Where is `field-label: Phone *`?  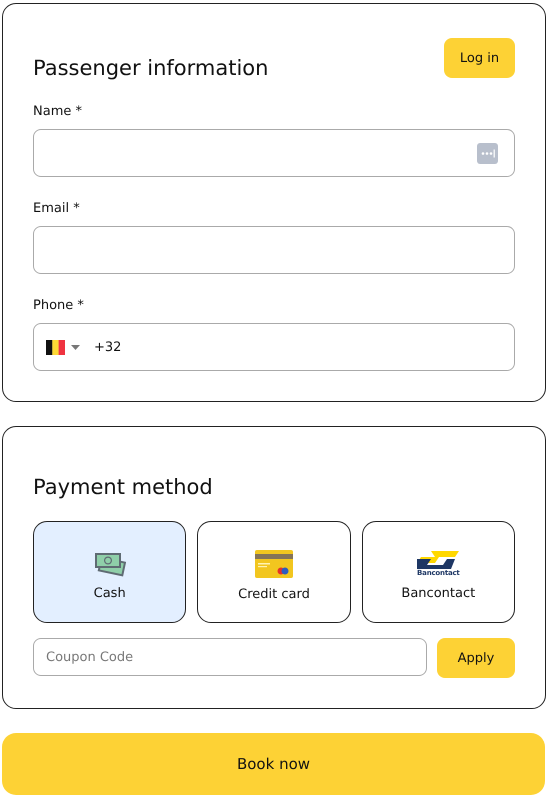
field-label: Phone * is located at coordinates (59, 305).